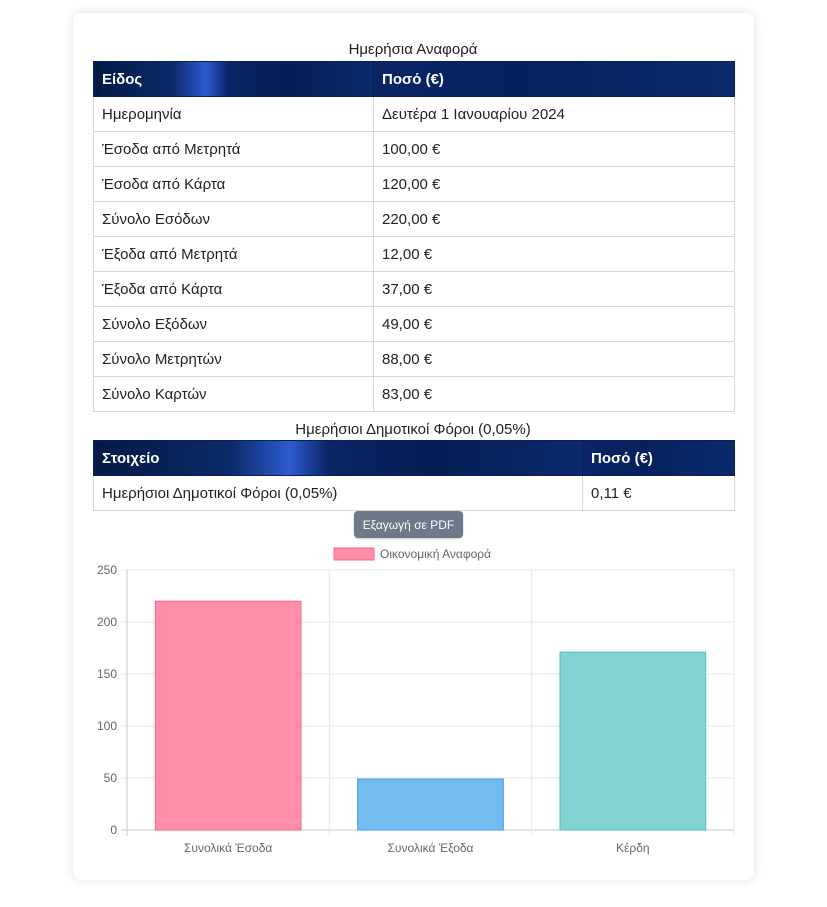 This screenshot has width=827, height=907. I want to click on x-tick-label: Κέρδη, so click(633, 848).